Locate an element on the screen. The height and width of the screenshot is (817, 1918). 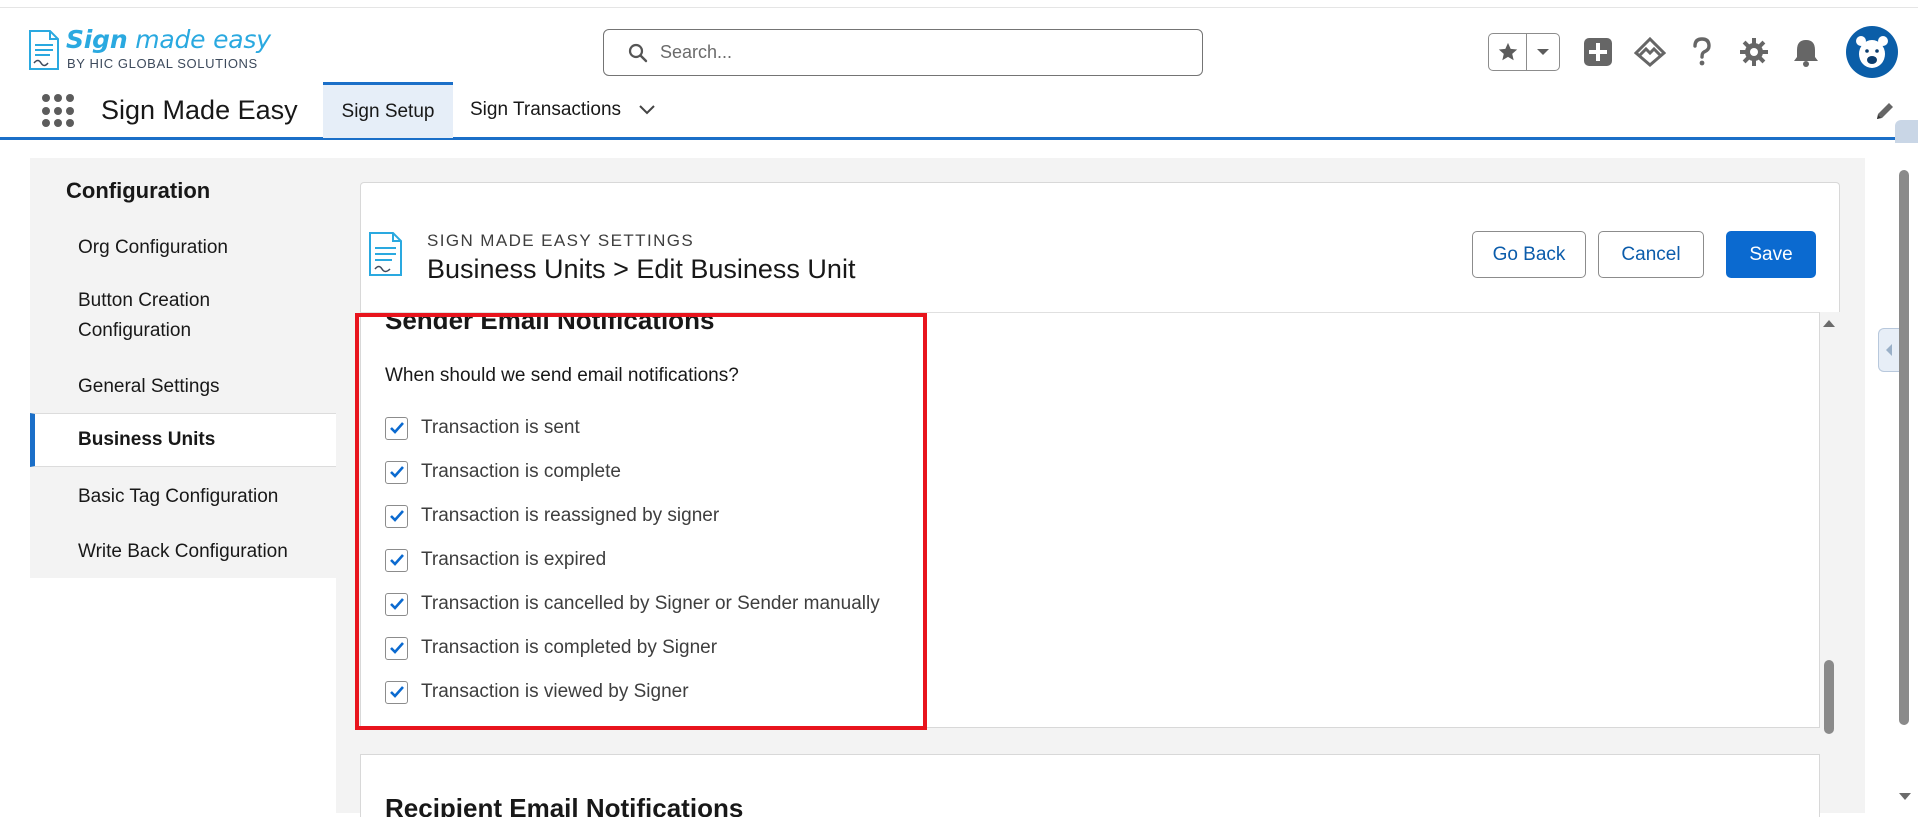
brand-logo: Sign made easy BY HIC GLOBAL SOLUTIONS is located at coordinates (151, 49).